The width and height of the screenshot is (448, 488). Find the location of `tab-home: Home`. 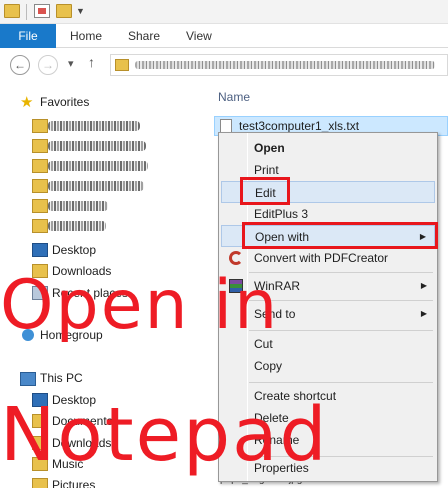

tab-home: Home is located at coordinates (86, 36).